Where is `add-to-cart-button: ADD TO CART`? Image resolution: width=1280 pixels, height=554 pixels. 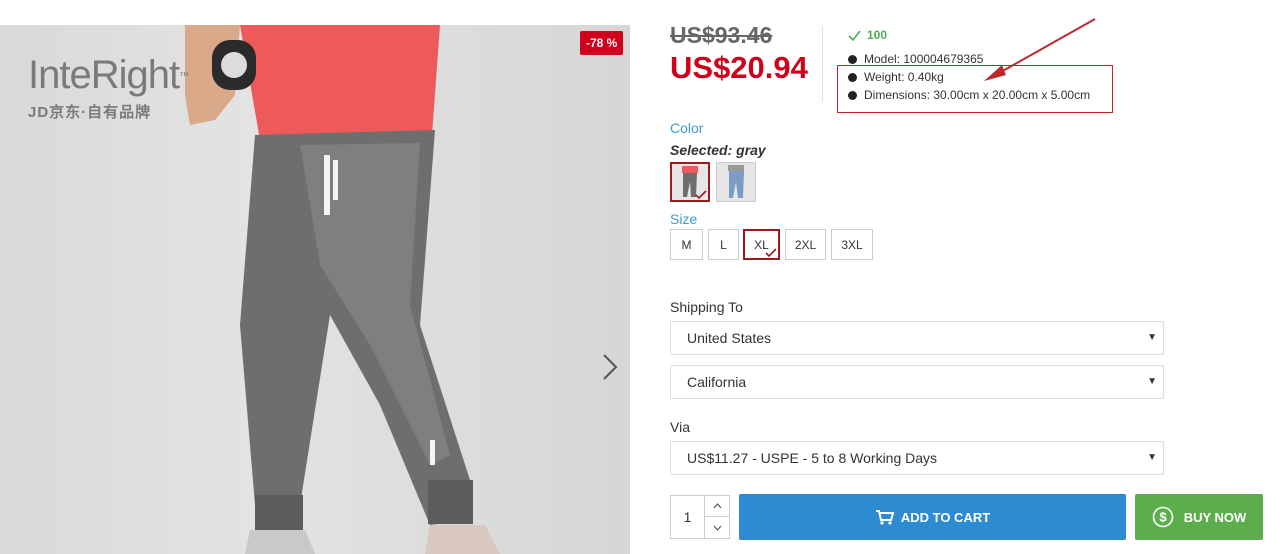
add-to-cart-button: ADD TO CART is located at coordinates (932, 517).